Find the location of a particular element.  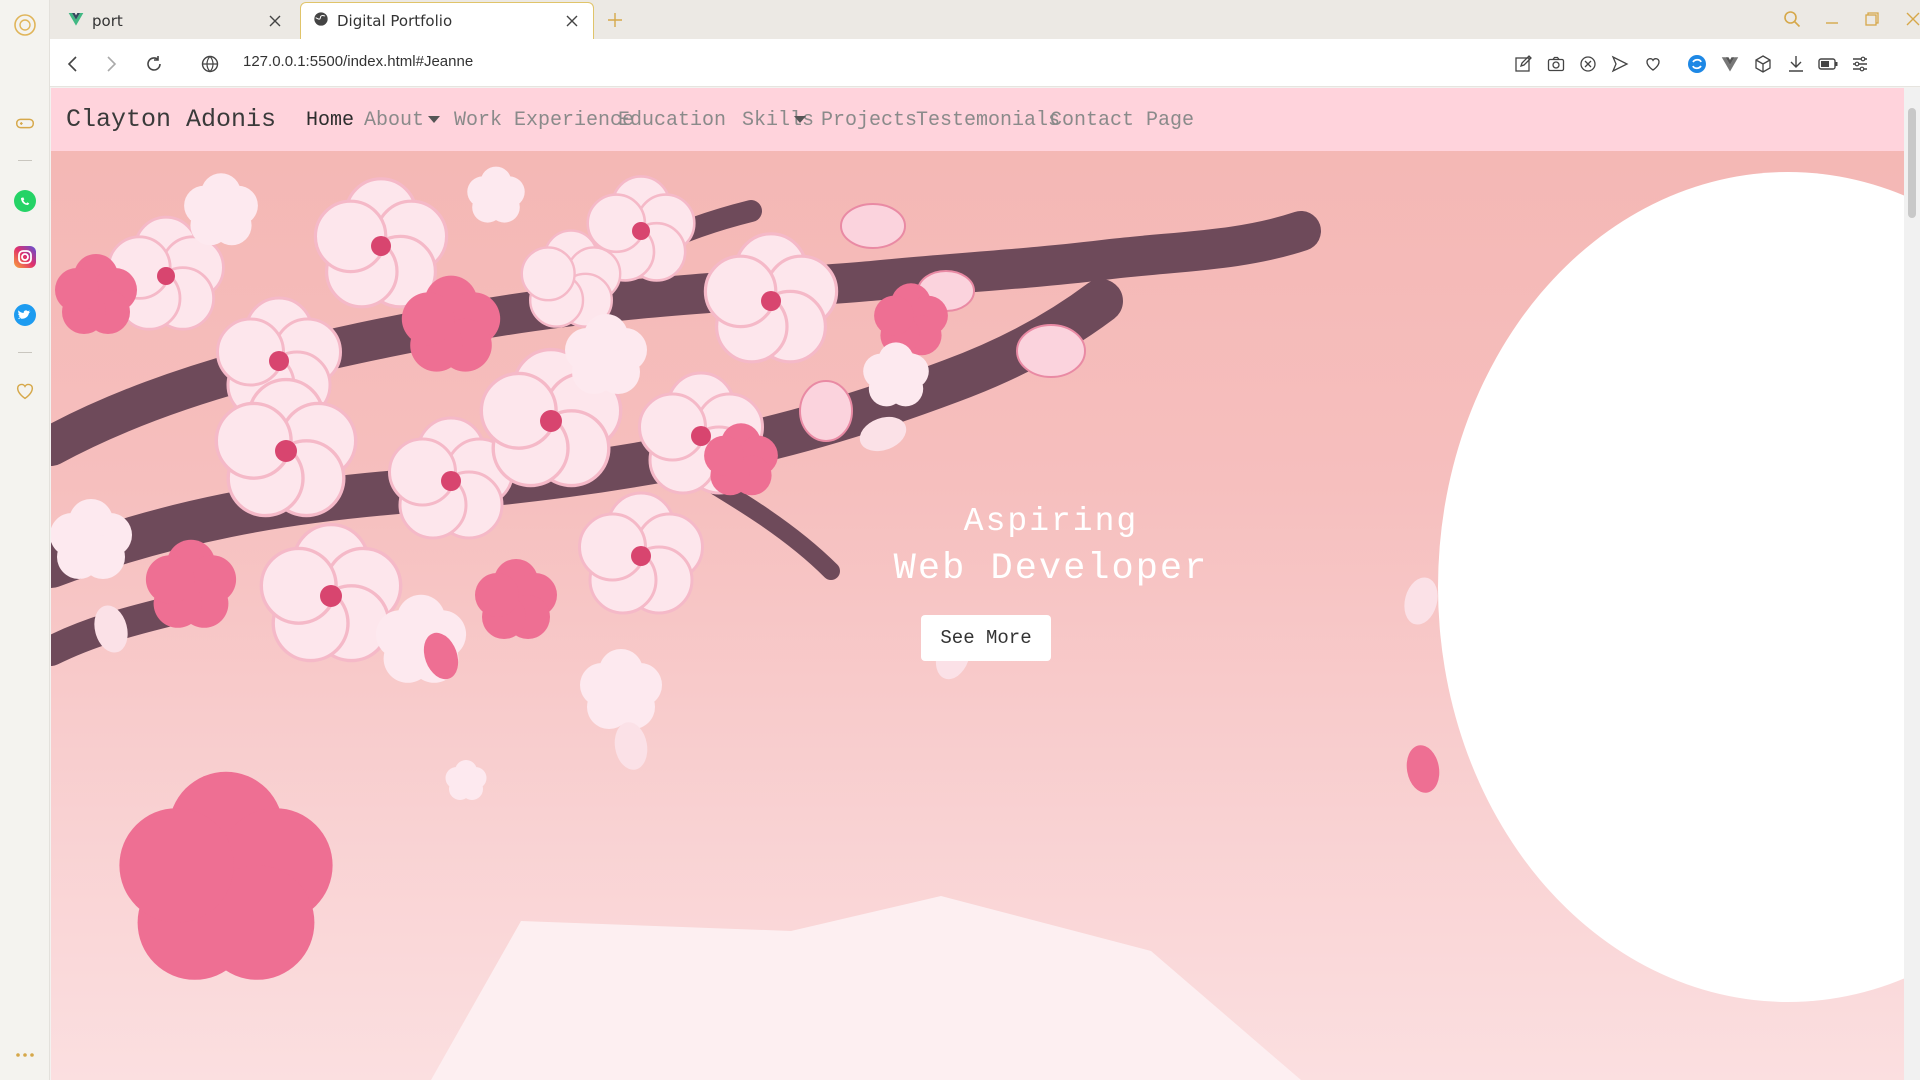

twitter-icon is located at coordinates (25, 315).